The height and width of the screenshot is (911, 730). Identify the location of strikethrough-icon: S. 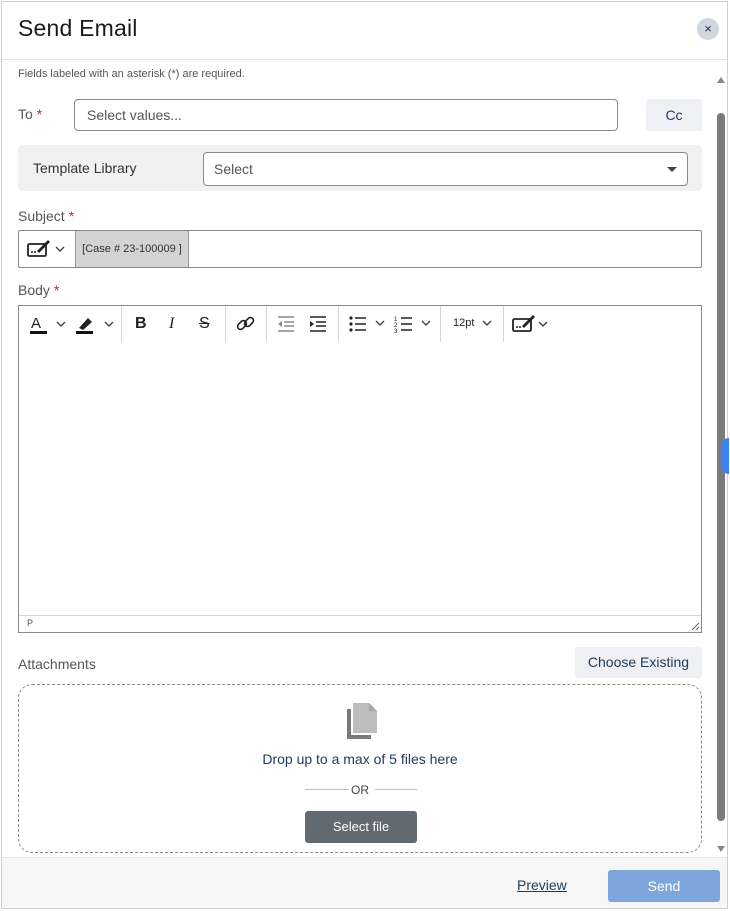
(204, 324).